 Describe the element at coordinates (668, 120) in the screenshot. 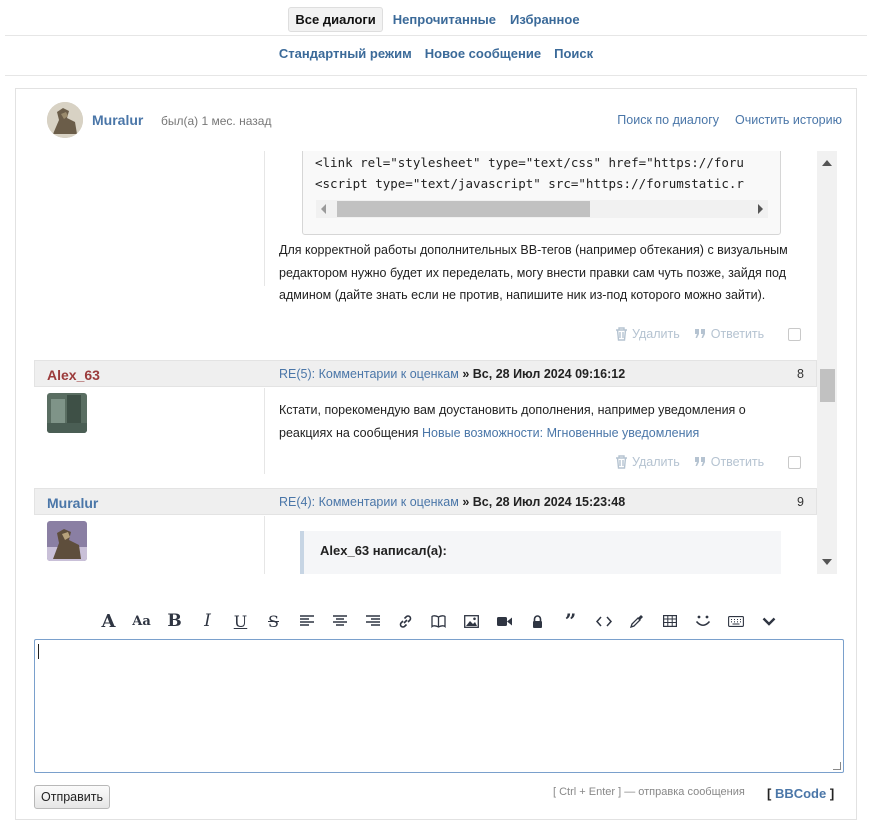

I see `search-dialog-link: Поиск по диалогу` at that location.